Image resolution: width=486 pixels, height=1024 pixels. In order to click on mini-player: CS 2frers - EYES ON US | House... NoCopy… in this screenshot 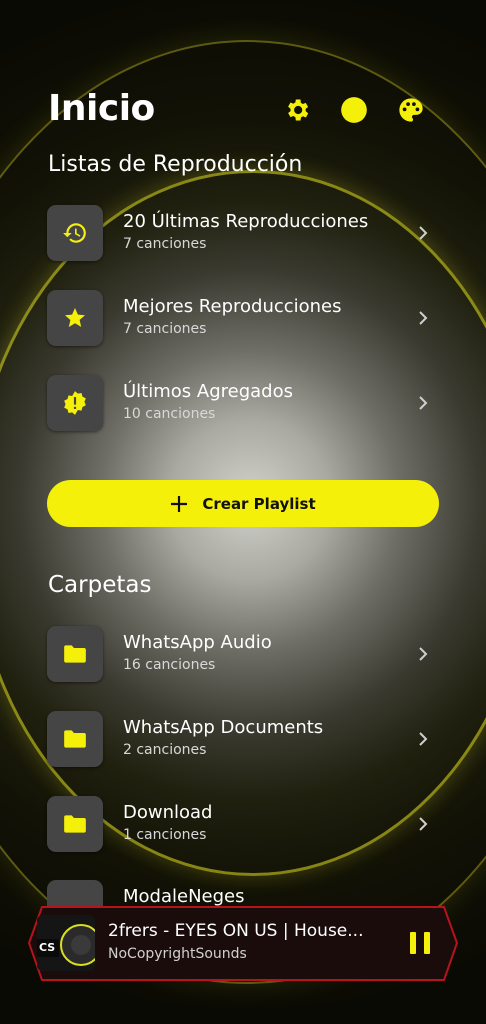, I will do `click(243, 943)`.